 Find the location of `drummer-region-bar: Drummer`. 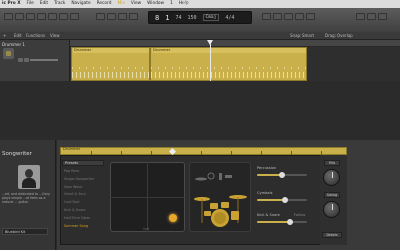

drummer-region-bar: Drummer is located at coordinates (203, 151).